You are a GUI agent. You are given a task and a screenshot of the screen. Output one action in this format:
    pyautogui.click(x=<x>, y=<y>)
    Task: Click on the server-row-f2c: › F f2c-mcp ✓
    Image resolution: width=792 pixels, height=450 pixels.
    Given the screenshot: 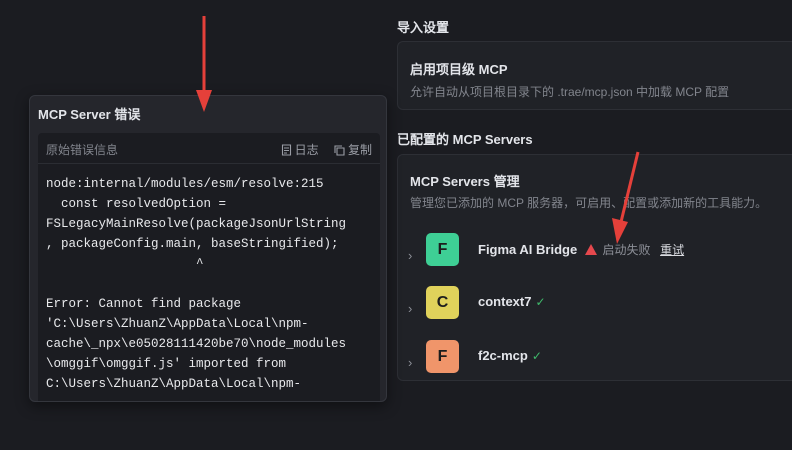 What is the action you would take?
    pyautogui.click(x=595, y=364)
    